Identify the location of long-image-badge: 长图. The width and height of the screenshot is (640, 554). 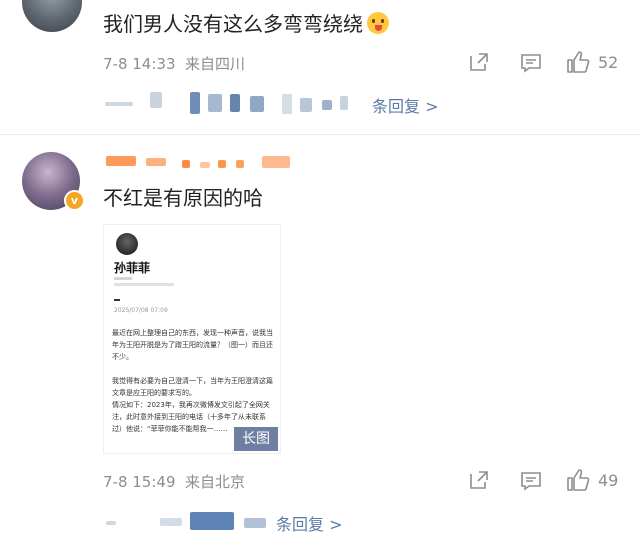
(256, 439).